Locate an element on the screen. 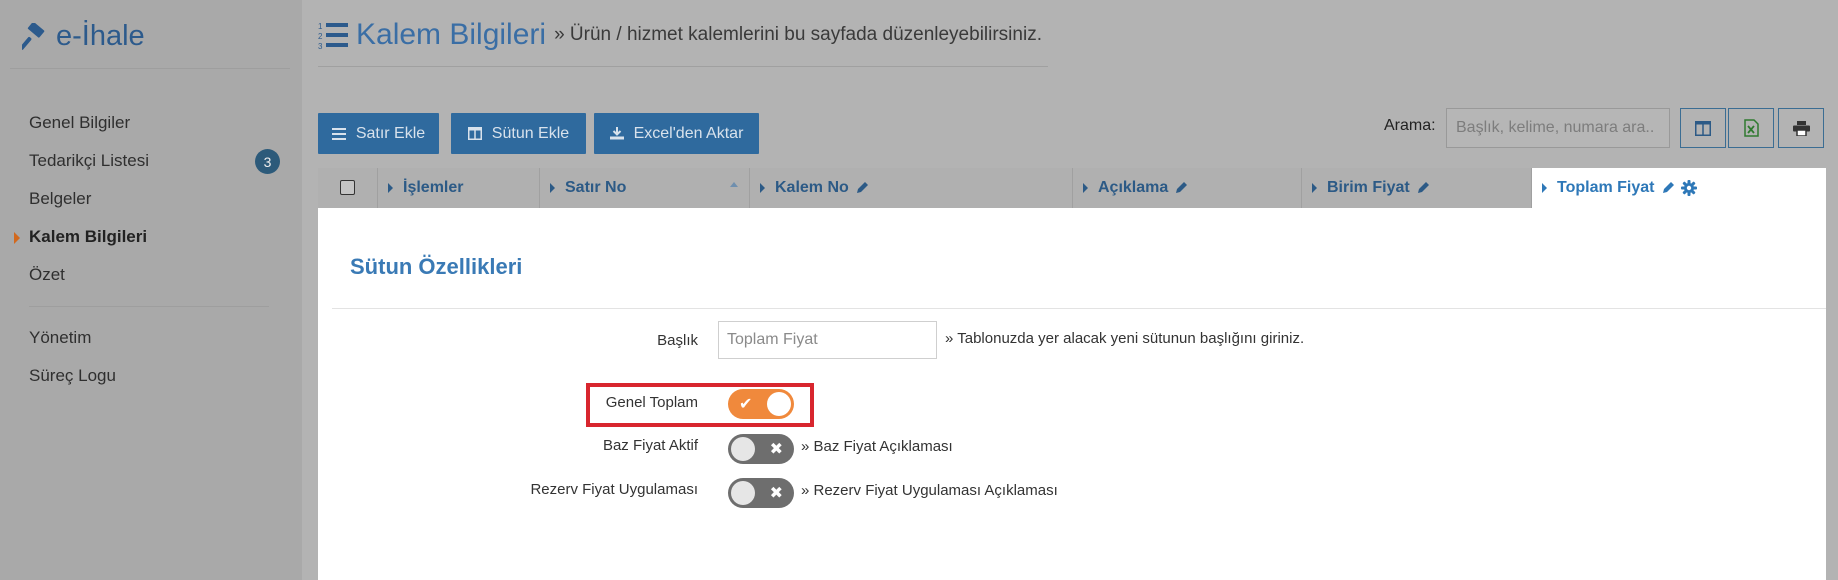  sidebar-item-label: Tedarikçi Listesi is located at coordinates (89, 160).